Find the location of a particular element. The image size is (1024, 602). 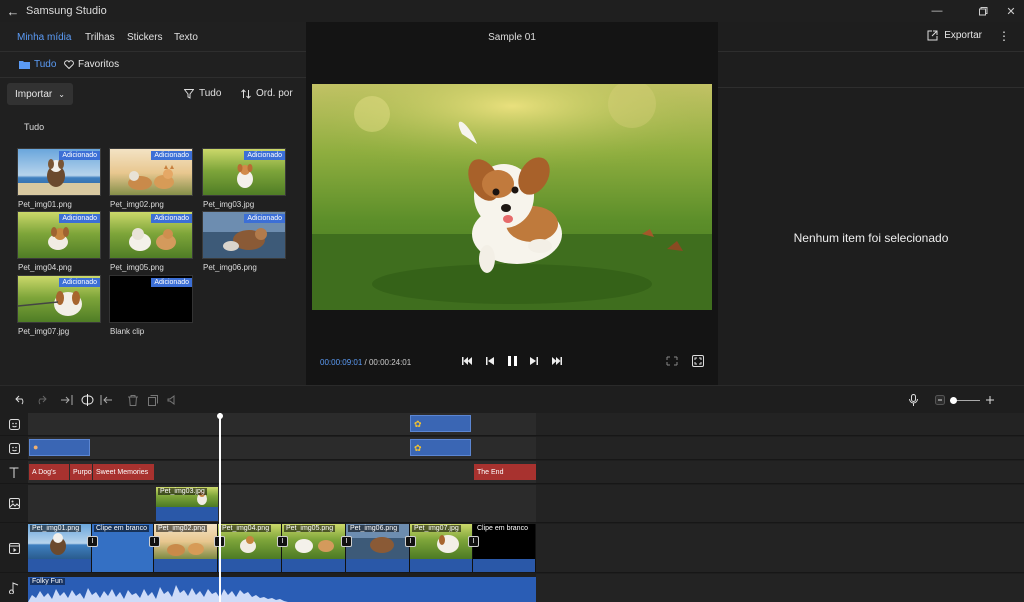

export-button: Exportar is located at coordinates (954, 35).